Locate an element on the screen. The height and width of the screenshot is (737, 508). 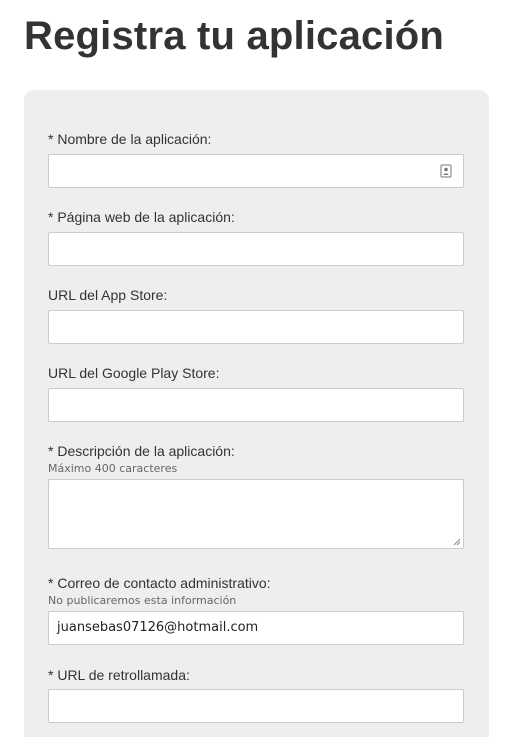
resize-grip-icon is located at coordinates (457, 542).